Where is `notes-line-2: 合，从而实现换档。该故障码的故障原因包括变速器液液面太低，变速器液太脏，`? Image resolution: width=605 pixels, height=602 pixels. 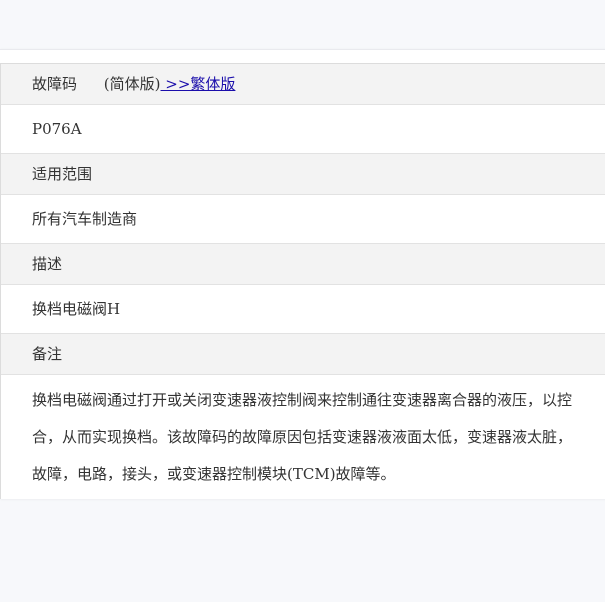 notes-line-2: 合，从而实现换档。该故障码的故障原因包括变速器液液面太低，变速器液太脏， is located at coordinates (302, 437).